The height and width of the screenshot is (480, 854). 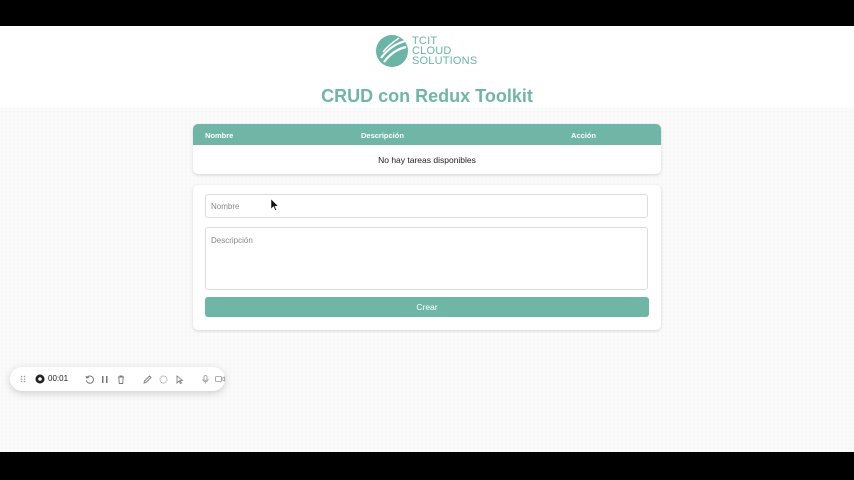 I want to click on spotlight-icon, so click(x=163, y=379).